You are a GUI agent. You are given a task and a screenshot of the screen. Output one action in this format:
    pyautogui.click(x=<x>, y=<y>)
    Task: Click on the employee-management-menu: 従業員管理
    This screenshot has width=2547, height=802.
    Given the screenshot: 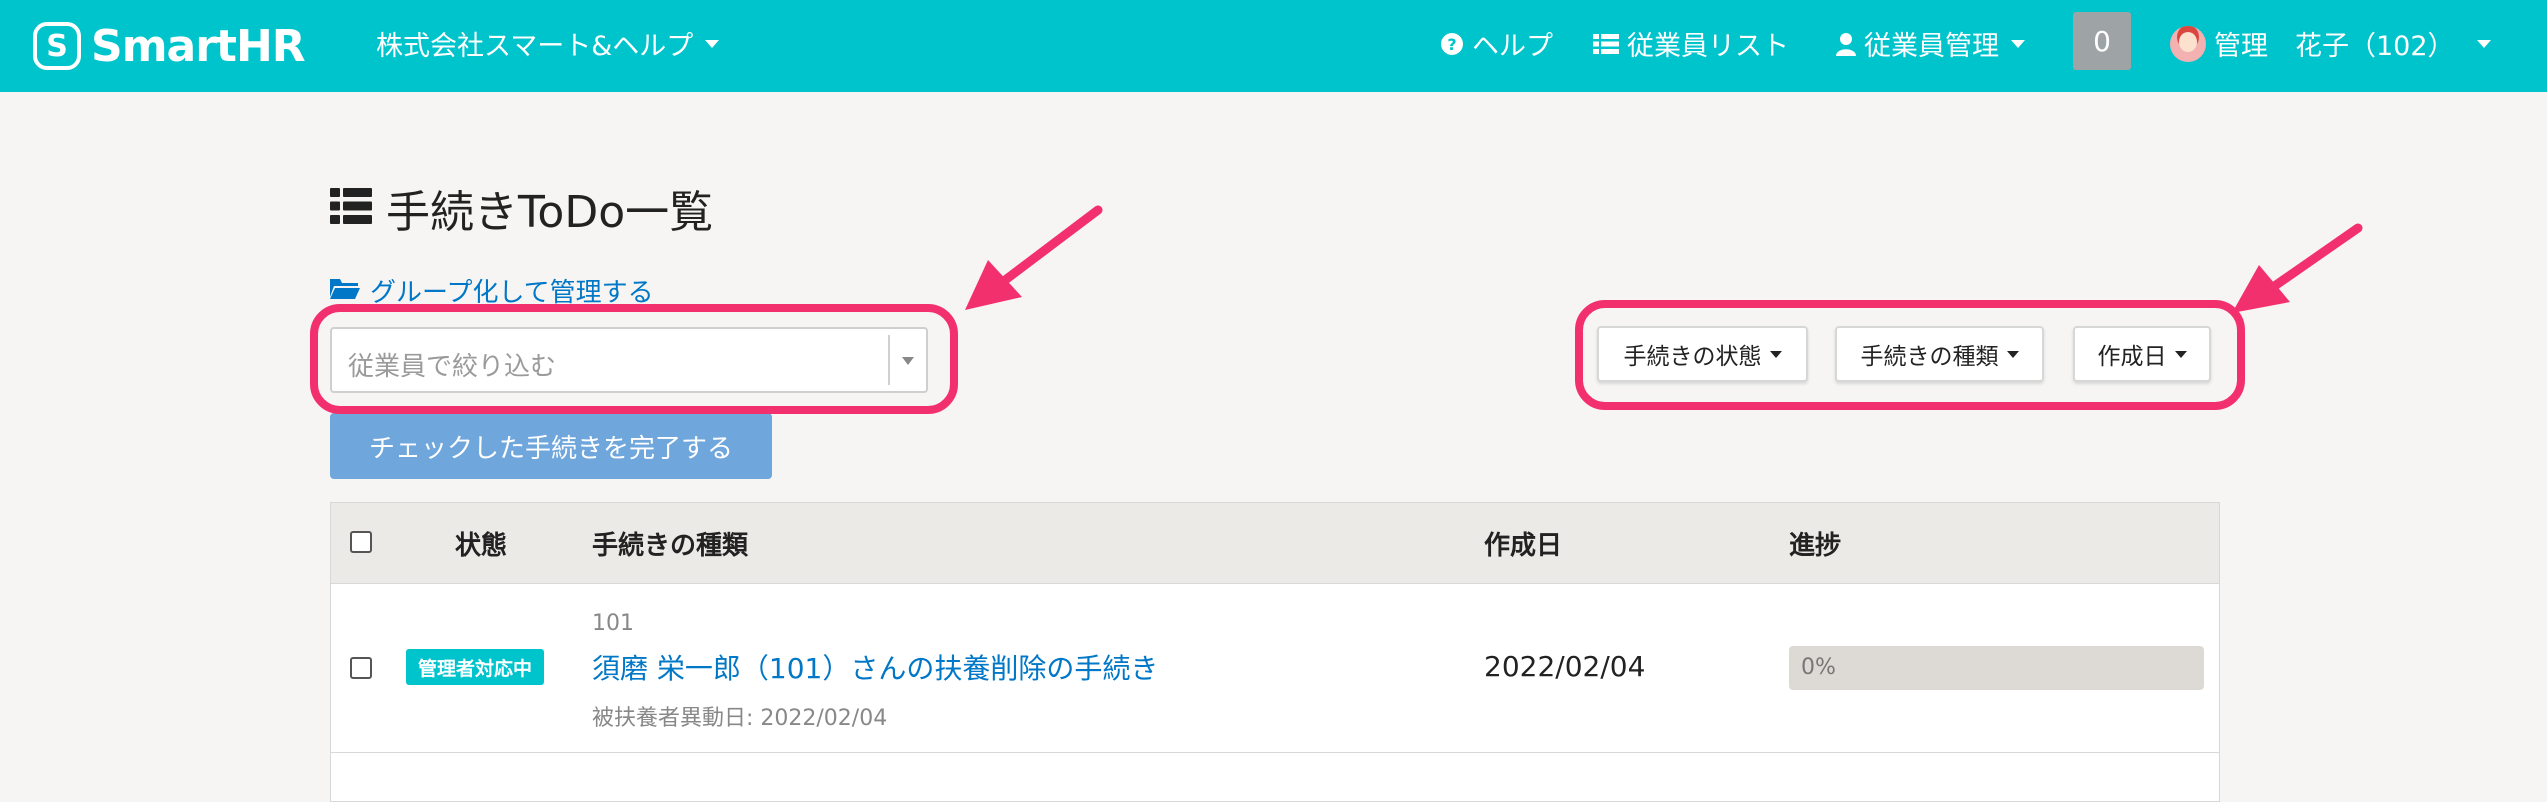 What is the action you would take?
    pyautogui.click(x=1930, y=43)
    